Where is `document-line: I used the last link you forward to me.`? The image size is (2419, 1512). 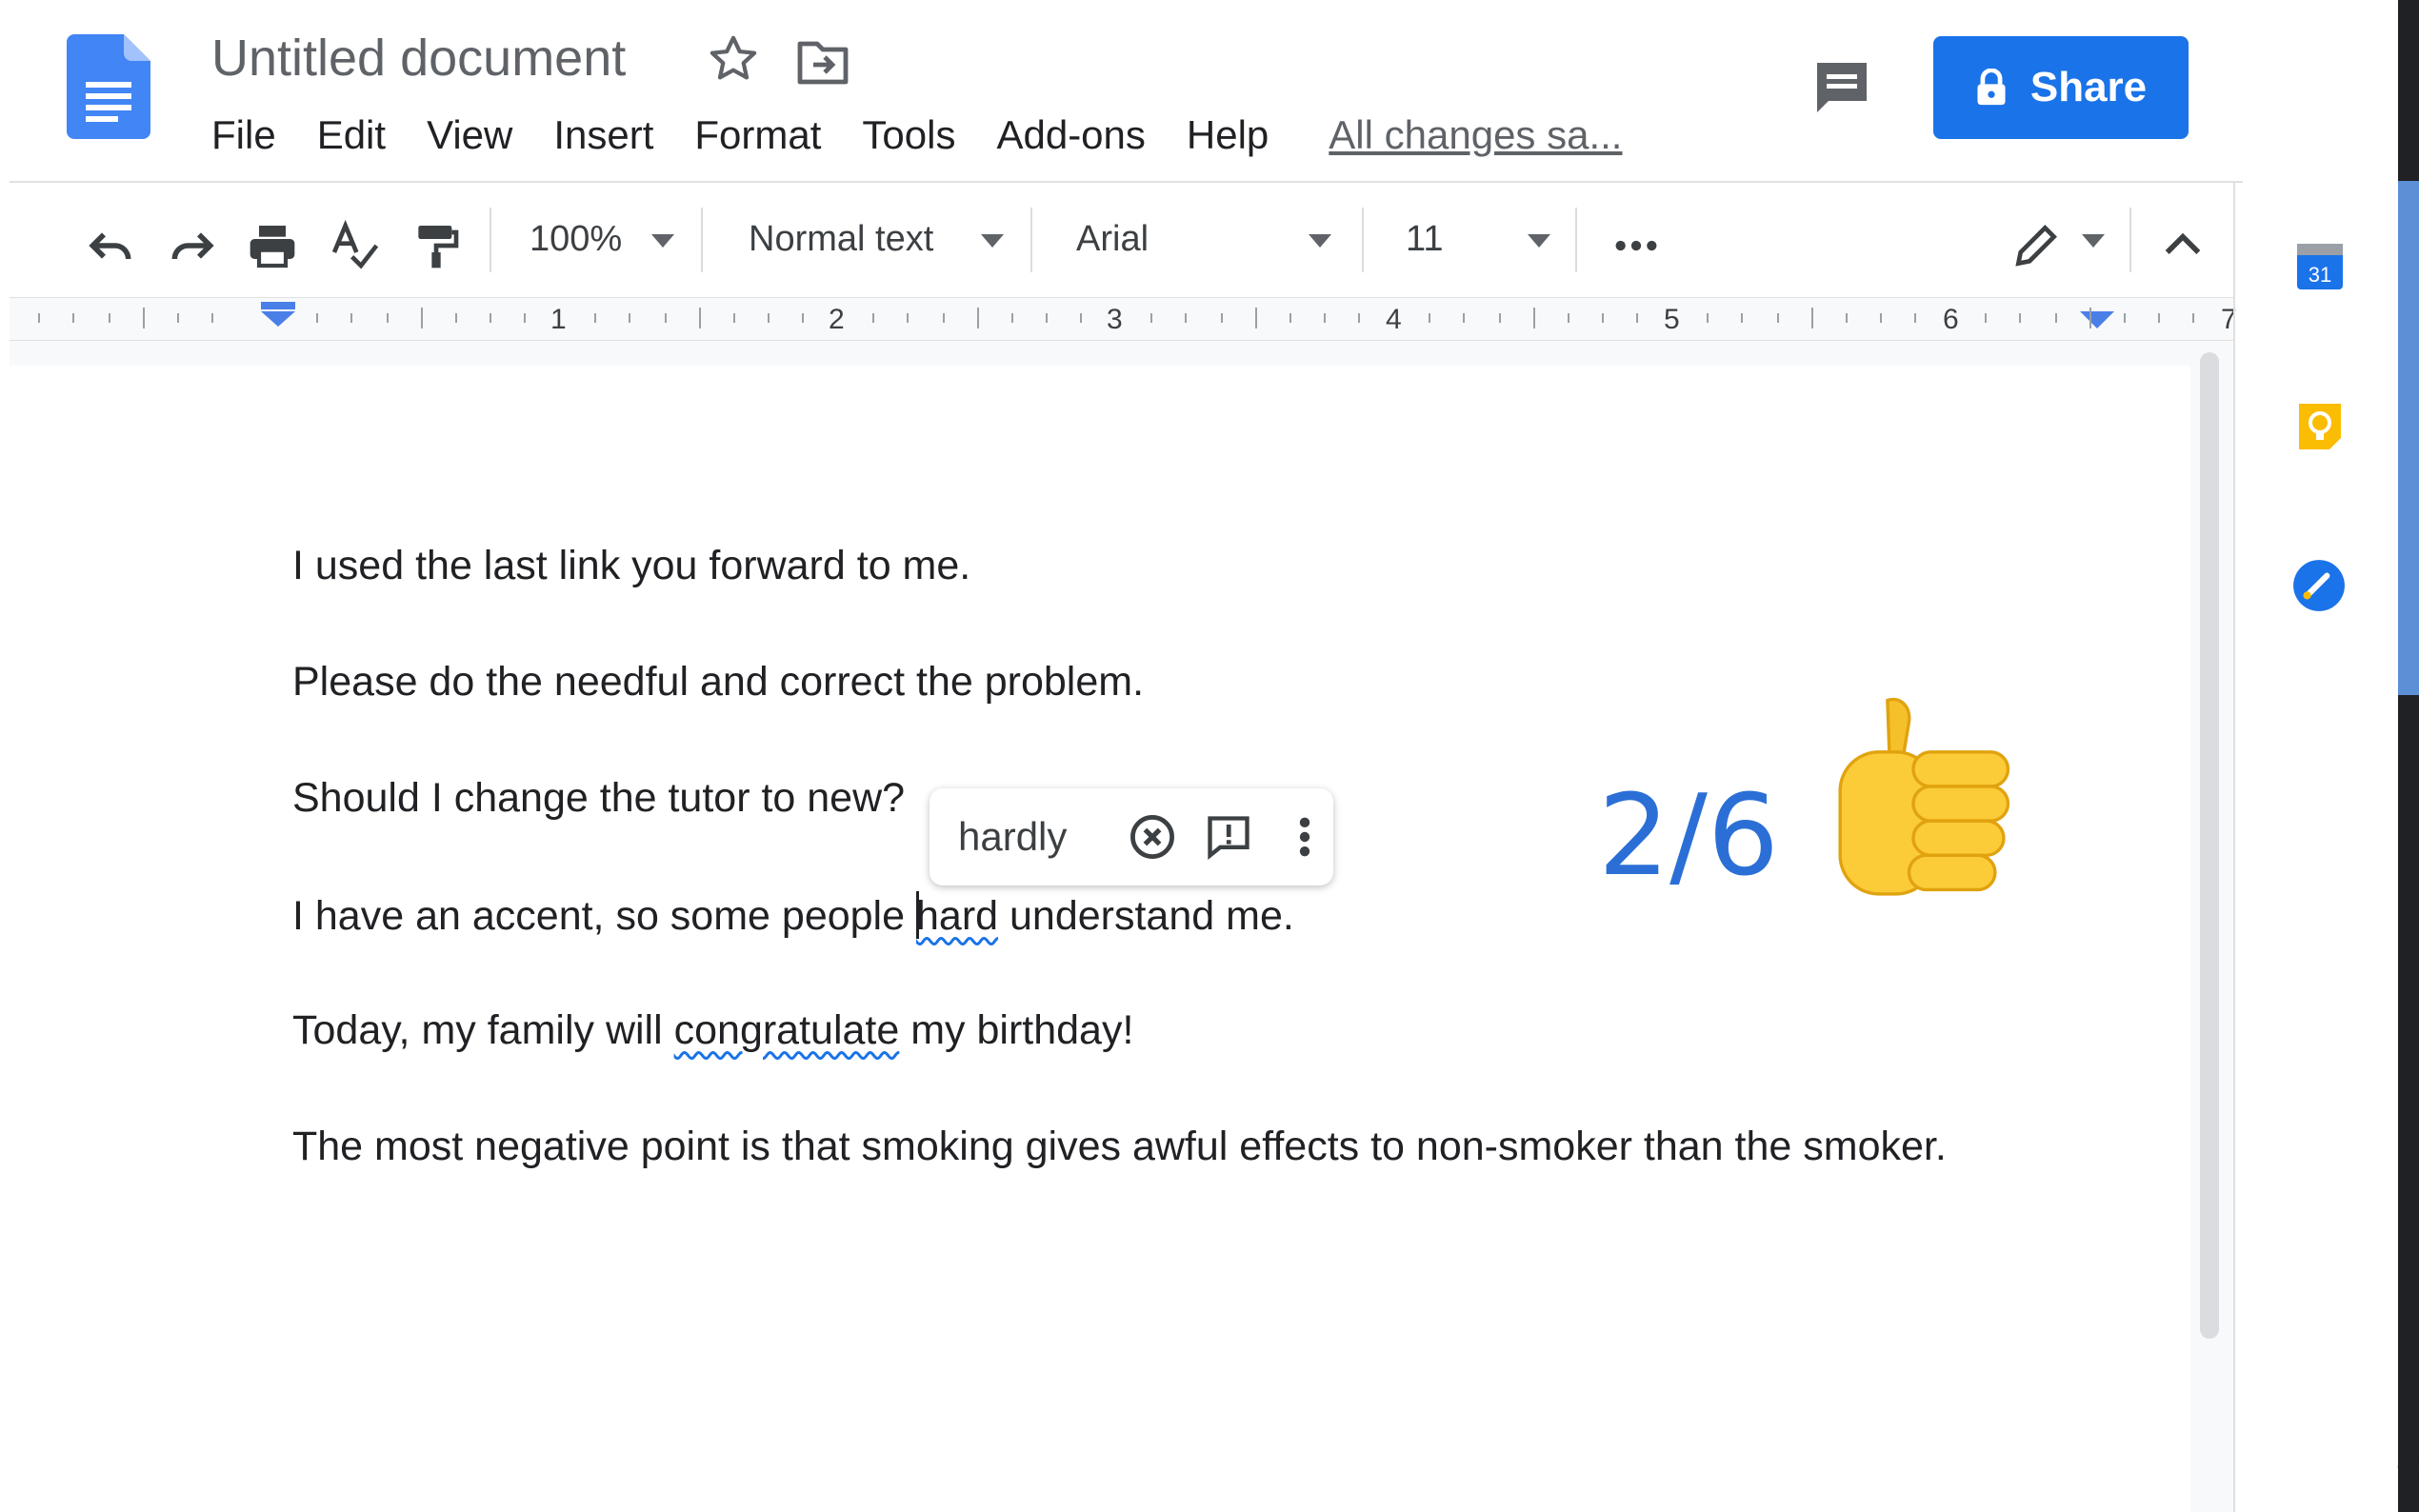 document-line: I used the last link you forward to me. is located at coordinates (631, 566).